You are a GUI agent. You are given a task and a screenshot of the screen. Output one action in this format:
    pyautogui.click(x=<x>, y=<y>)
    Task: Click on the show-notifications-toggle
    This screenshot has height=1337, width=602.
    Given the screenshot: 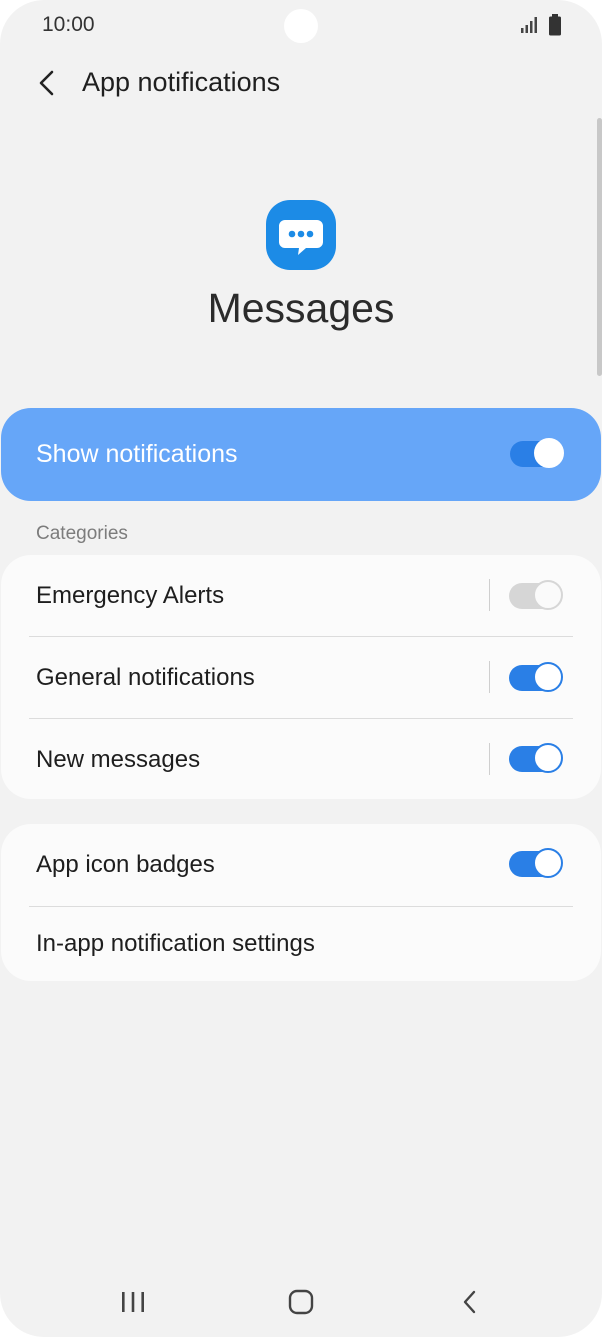 What is the action you would take?
    pyautogui.click(x=537, y=453)
    